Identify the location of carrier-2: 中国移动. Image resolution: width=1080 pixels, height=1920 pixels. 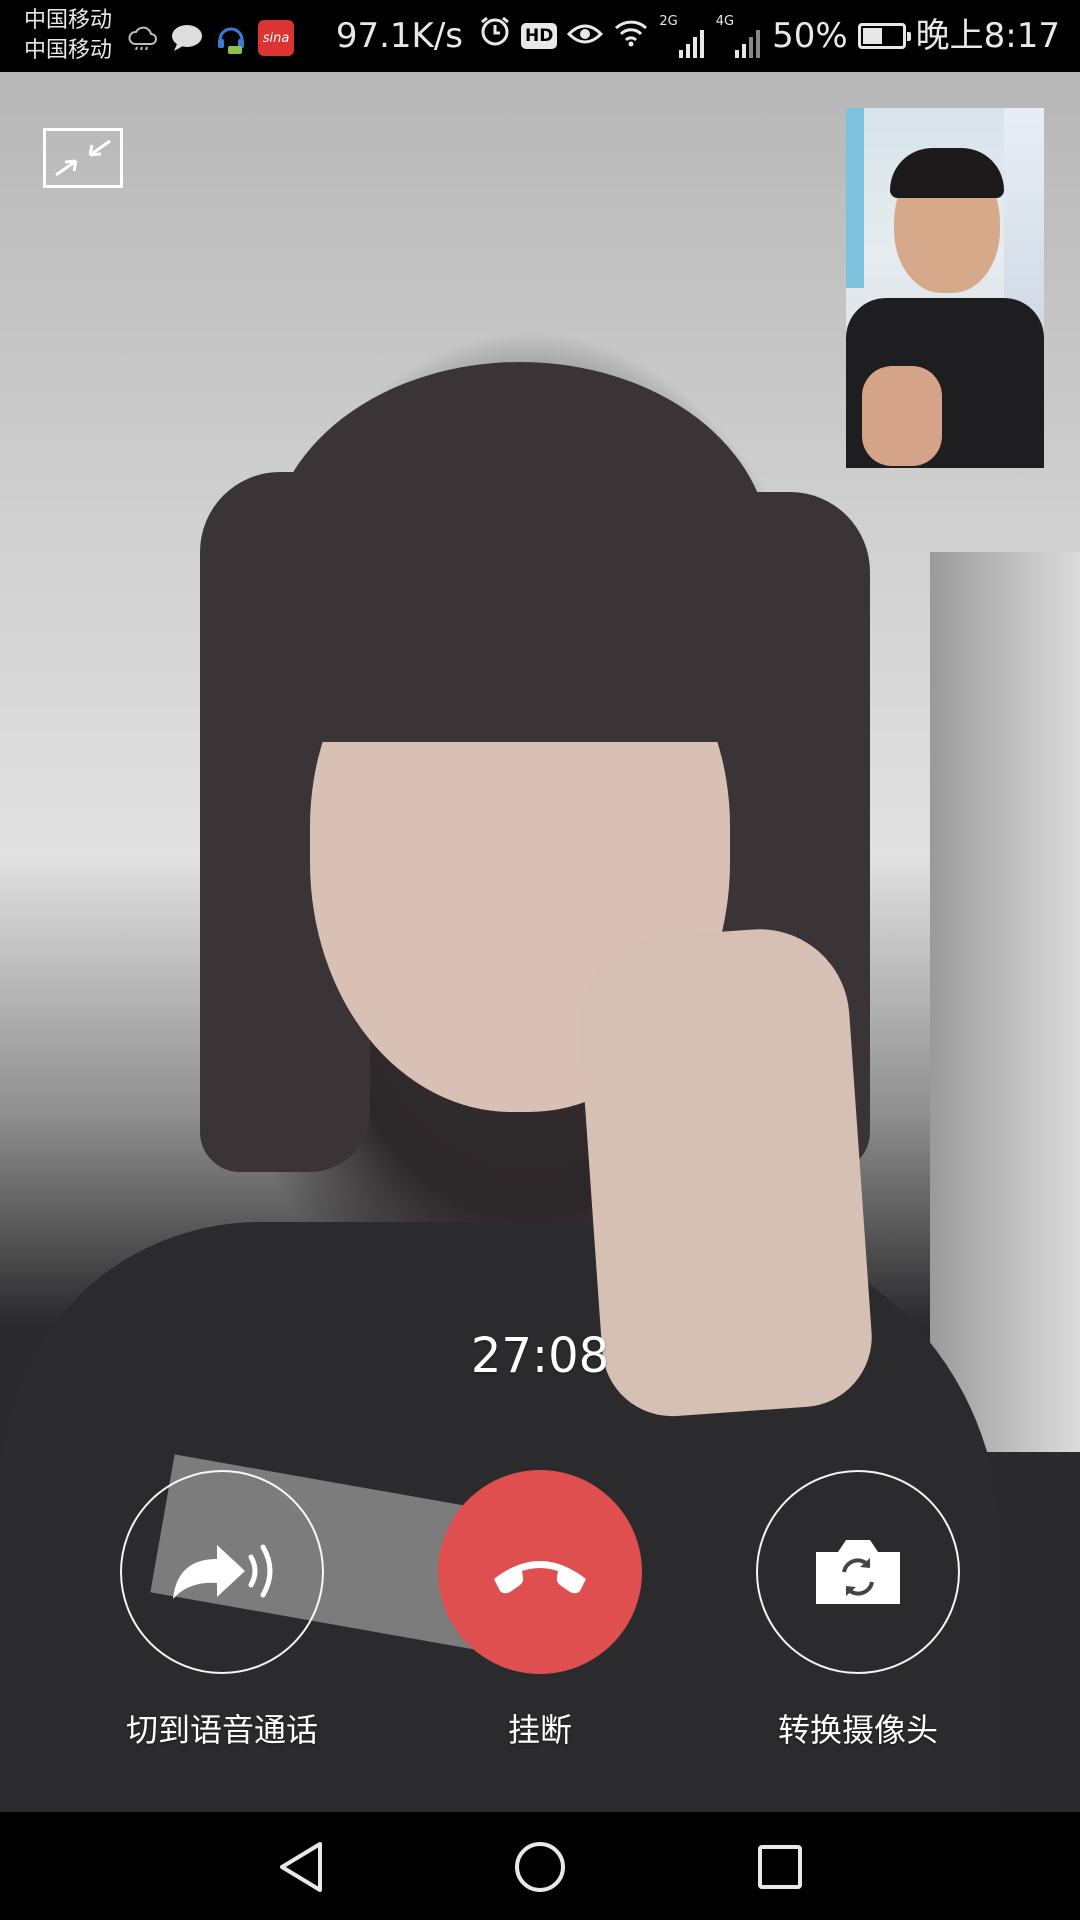
(68, 50).